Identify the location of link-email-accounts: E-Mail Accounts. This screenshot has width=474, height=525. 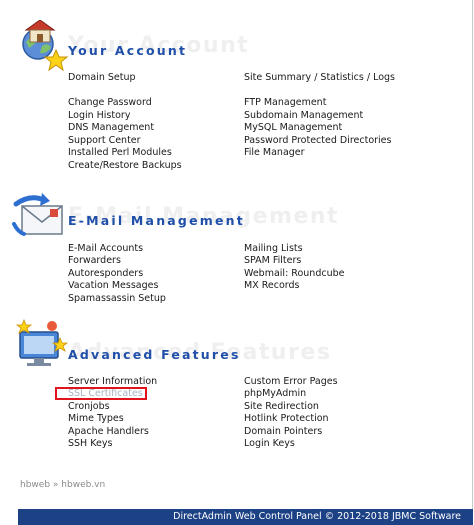
(105, 249).